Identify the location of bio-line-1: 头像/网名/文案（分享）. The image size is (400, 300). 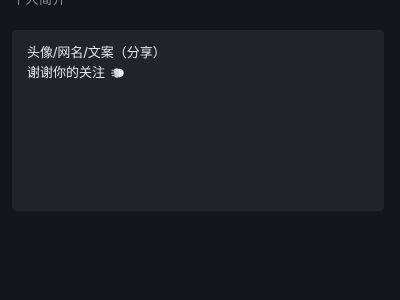
(96, 53).